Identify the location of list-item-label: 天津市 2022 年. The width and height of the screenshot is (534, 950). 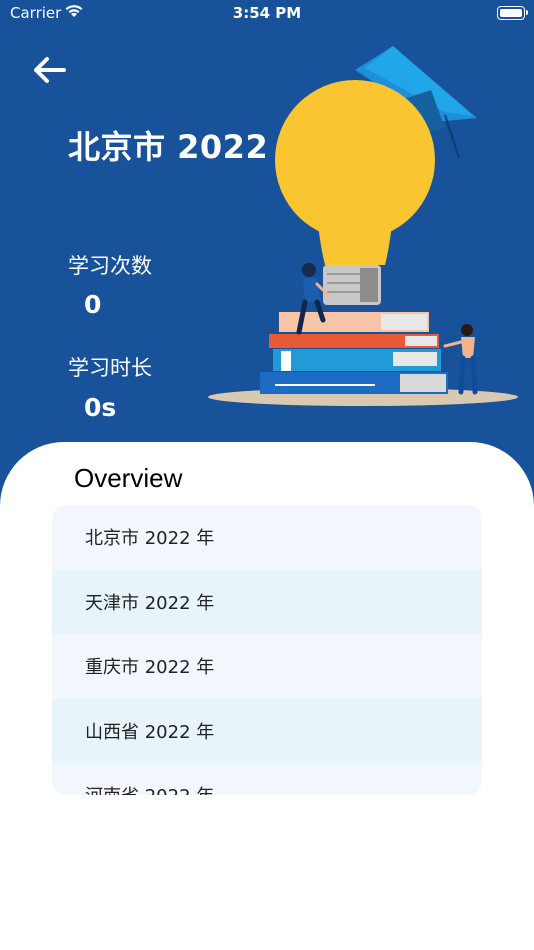
(150, 603).